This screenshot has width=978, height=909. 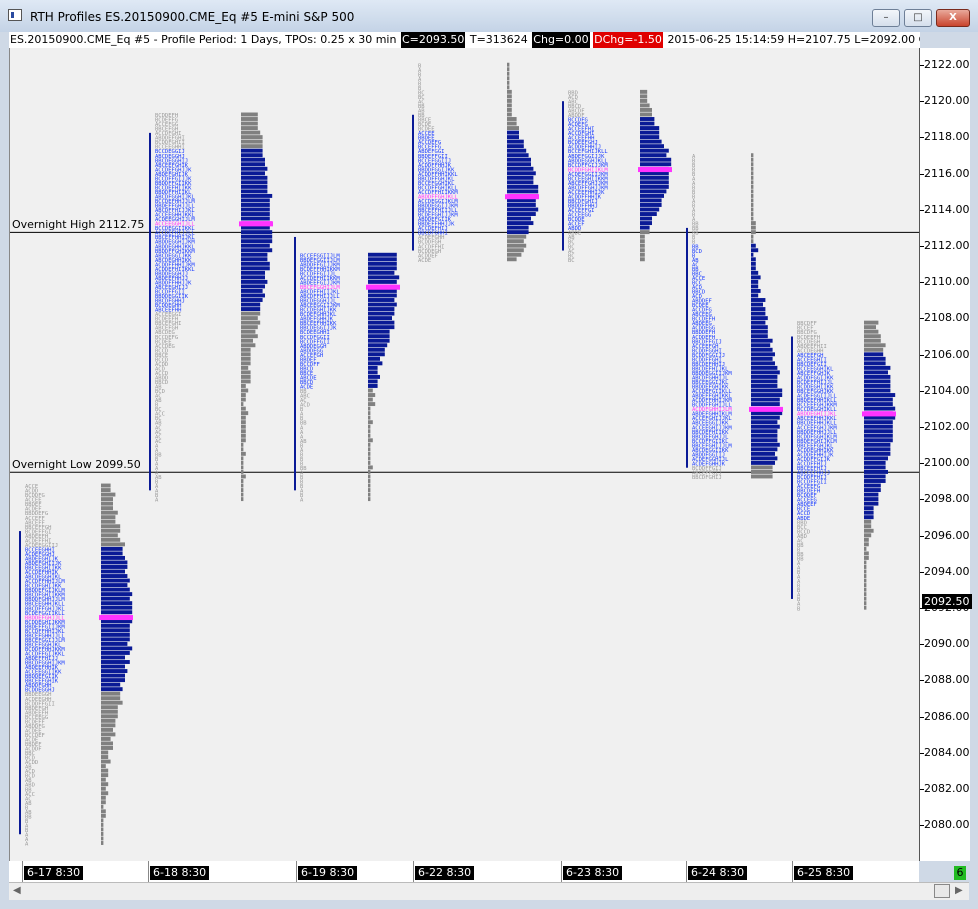 What do you see at coordinates (947, 601) in the screenshot?
I see `current-price-marker: 2092.50` at bounding box center [947, 601].